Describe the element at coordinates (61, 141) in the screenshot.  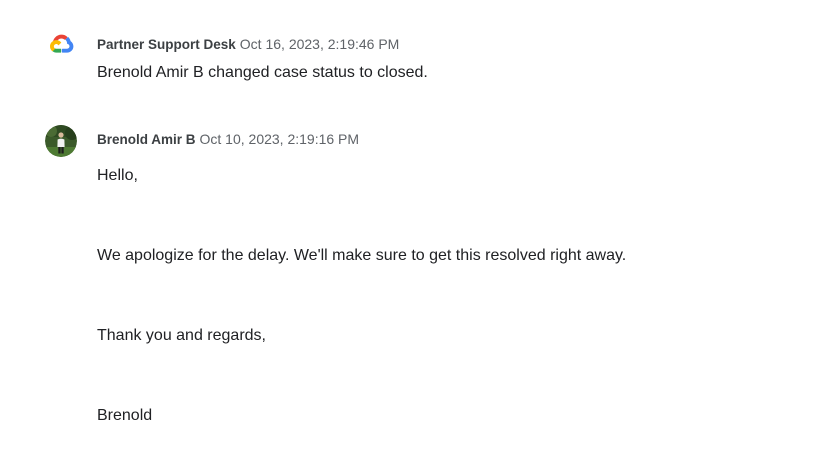
I see `user-photo-avatar` at that location.